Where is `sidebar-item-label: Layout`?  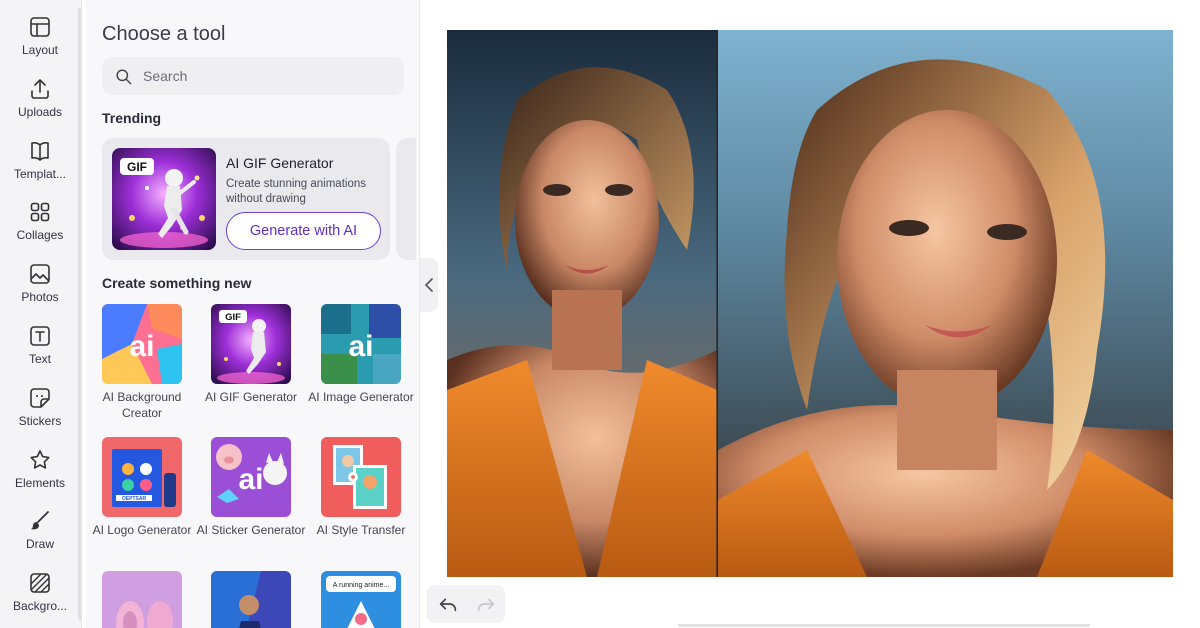
sidebar-item-label: Layout is located at coordinates (40, 50).